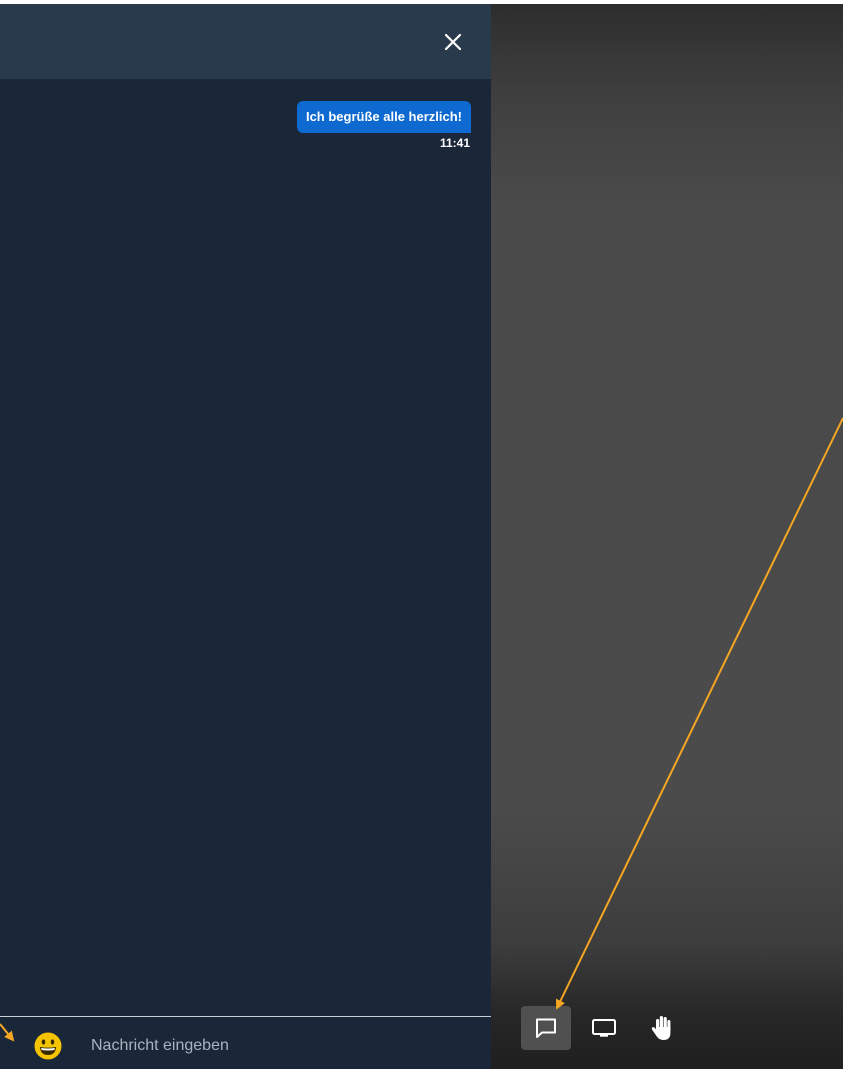 Image resolution: width=843 pixels, height=1069 pixels. I want to click on raise-hand-icon, so click(661, 1028).